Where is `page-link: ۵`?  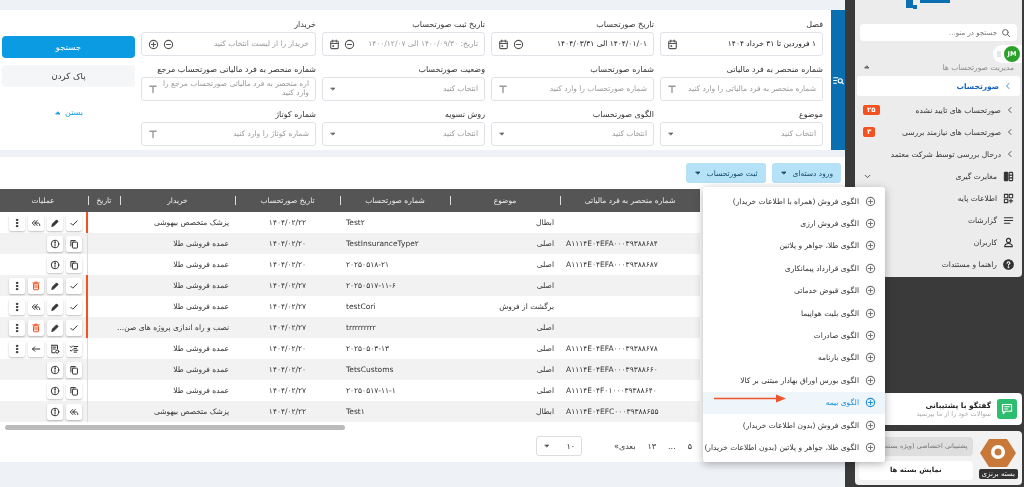
page-link: ۵ is located at coordinates (689, 446).